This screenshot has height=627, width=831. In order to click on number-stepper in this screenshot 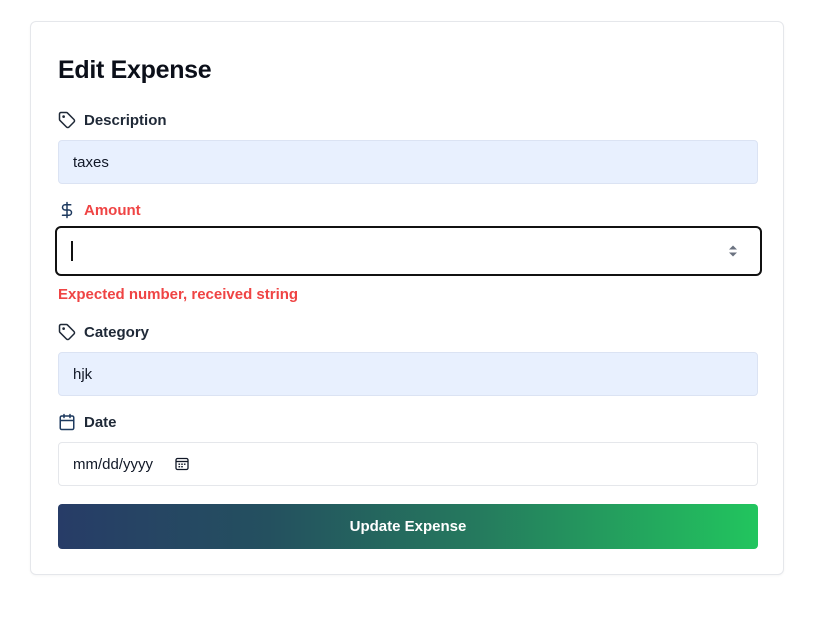, I will do `click(733, 251)`.